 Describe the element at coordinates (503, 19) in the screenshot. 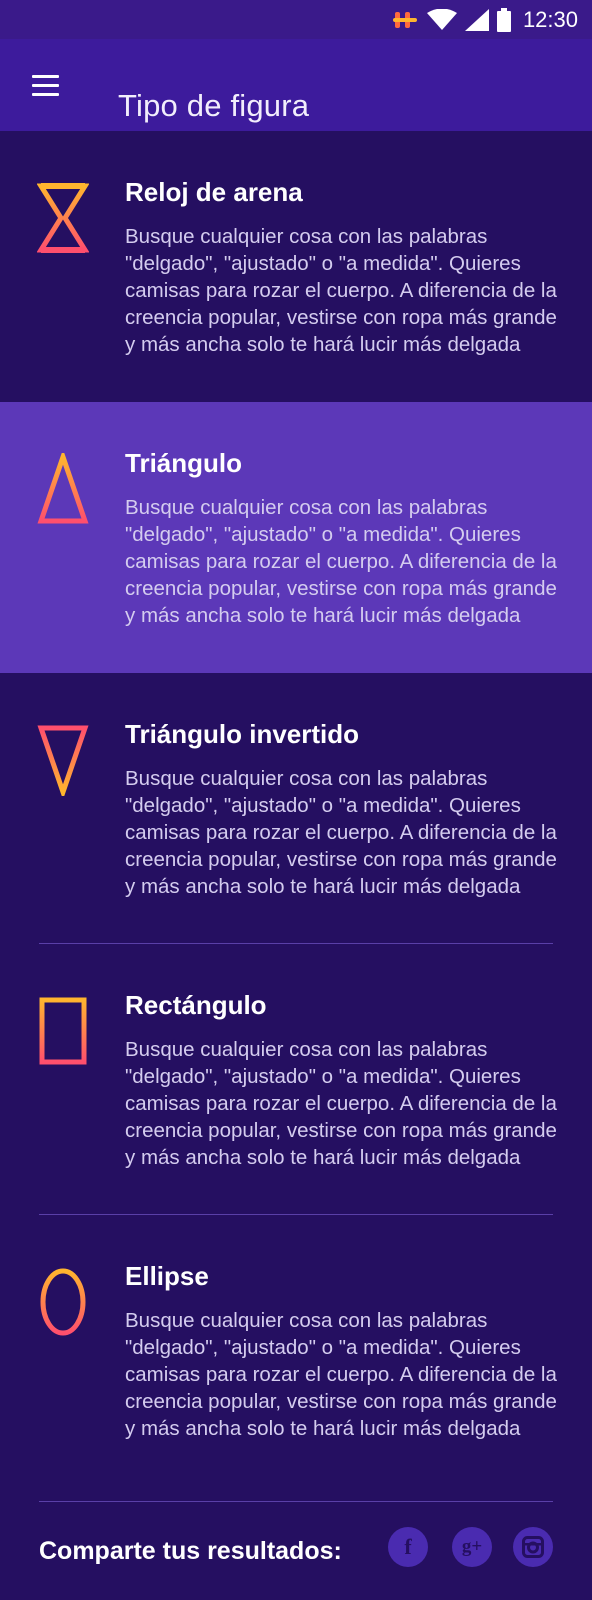

I see `battery-icon` at that location.